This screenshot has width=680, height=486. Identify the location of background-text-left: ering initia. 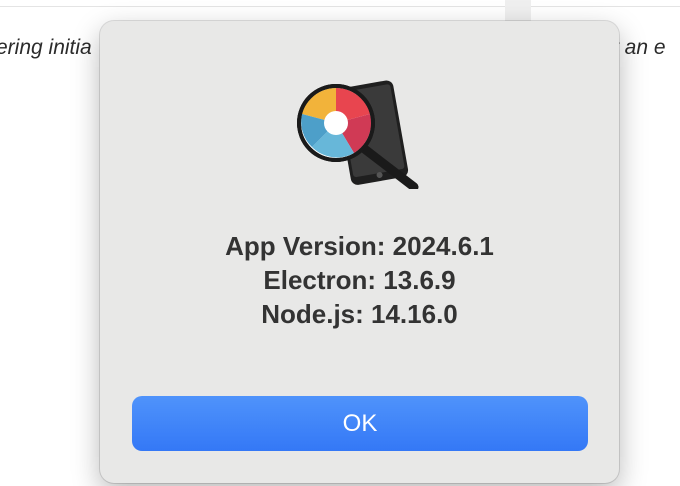
(46, 47).